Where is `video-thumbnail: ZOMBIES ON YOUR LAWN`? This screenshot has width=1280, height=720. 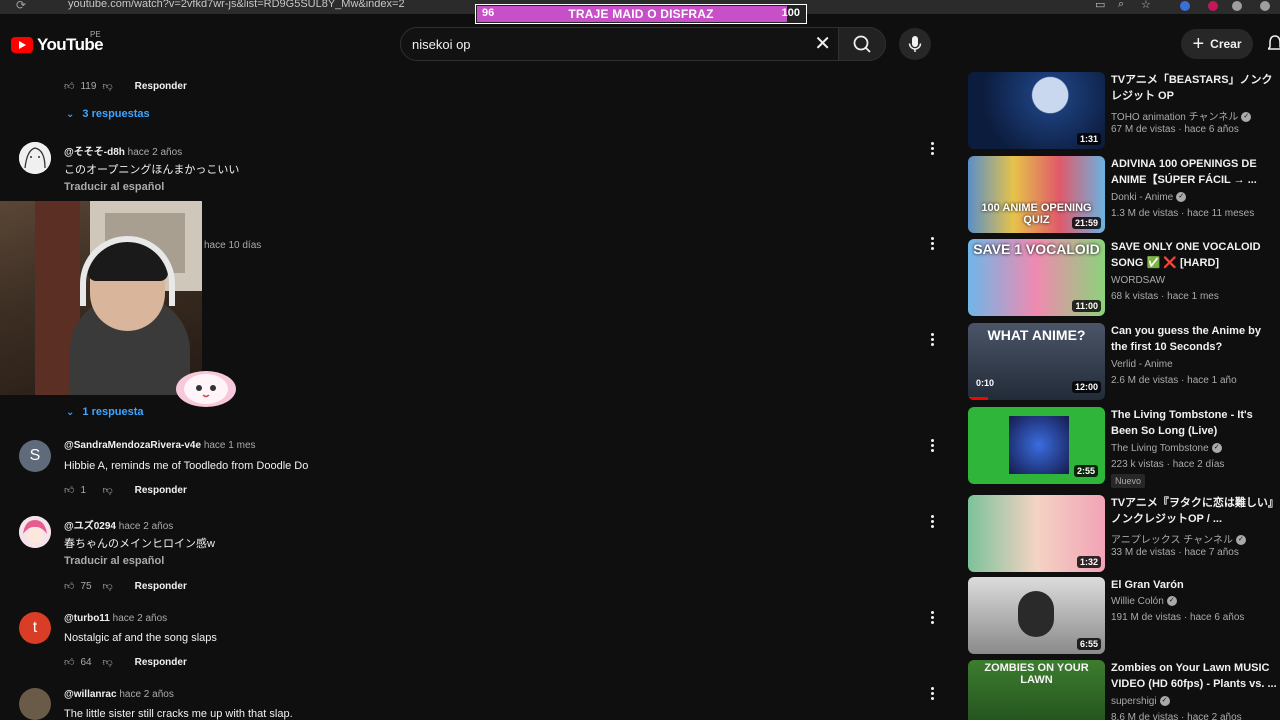
video-thumbnail: ZOMBIES ON YOUR LAWN is located at coordinates (1036, 690).